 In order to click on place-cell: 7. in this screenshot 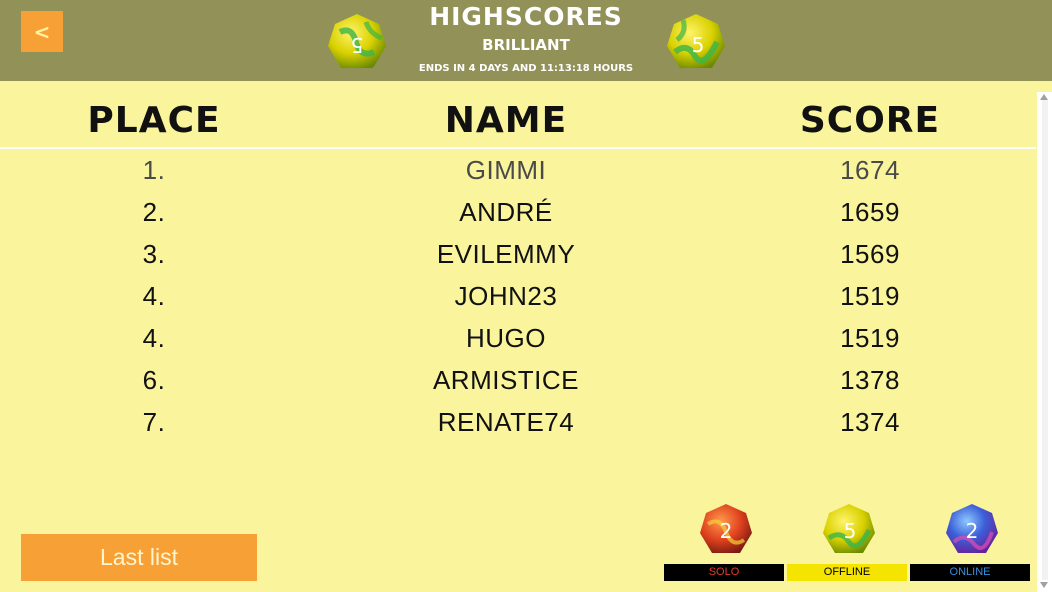, I will do `click(154, 422)`.